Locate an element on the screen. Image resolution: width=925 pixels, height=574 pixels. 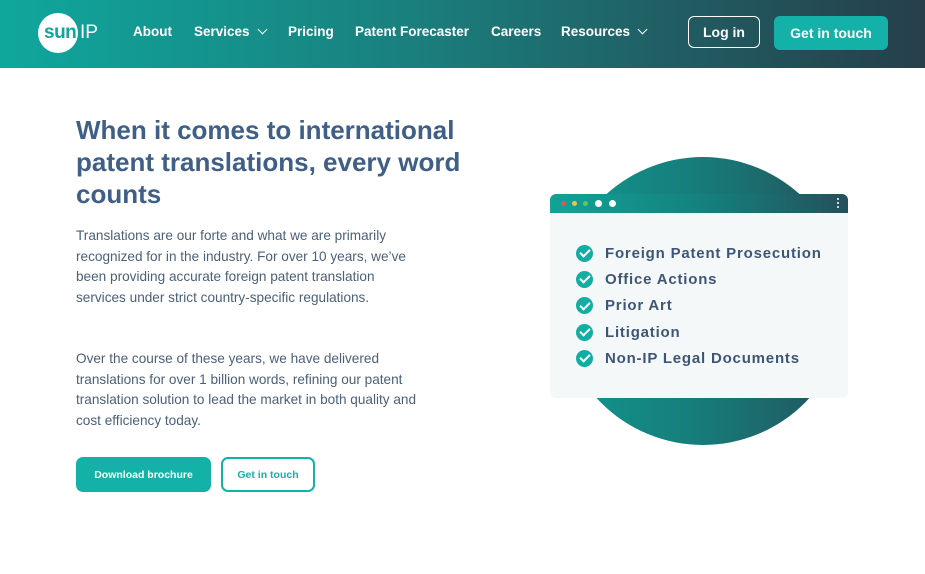
service-label: Prior Art is located at coordinates (639, 306).